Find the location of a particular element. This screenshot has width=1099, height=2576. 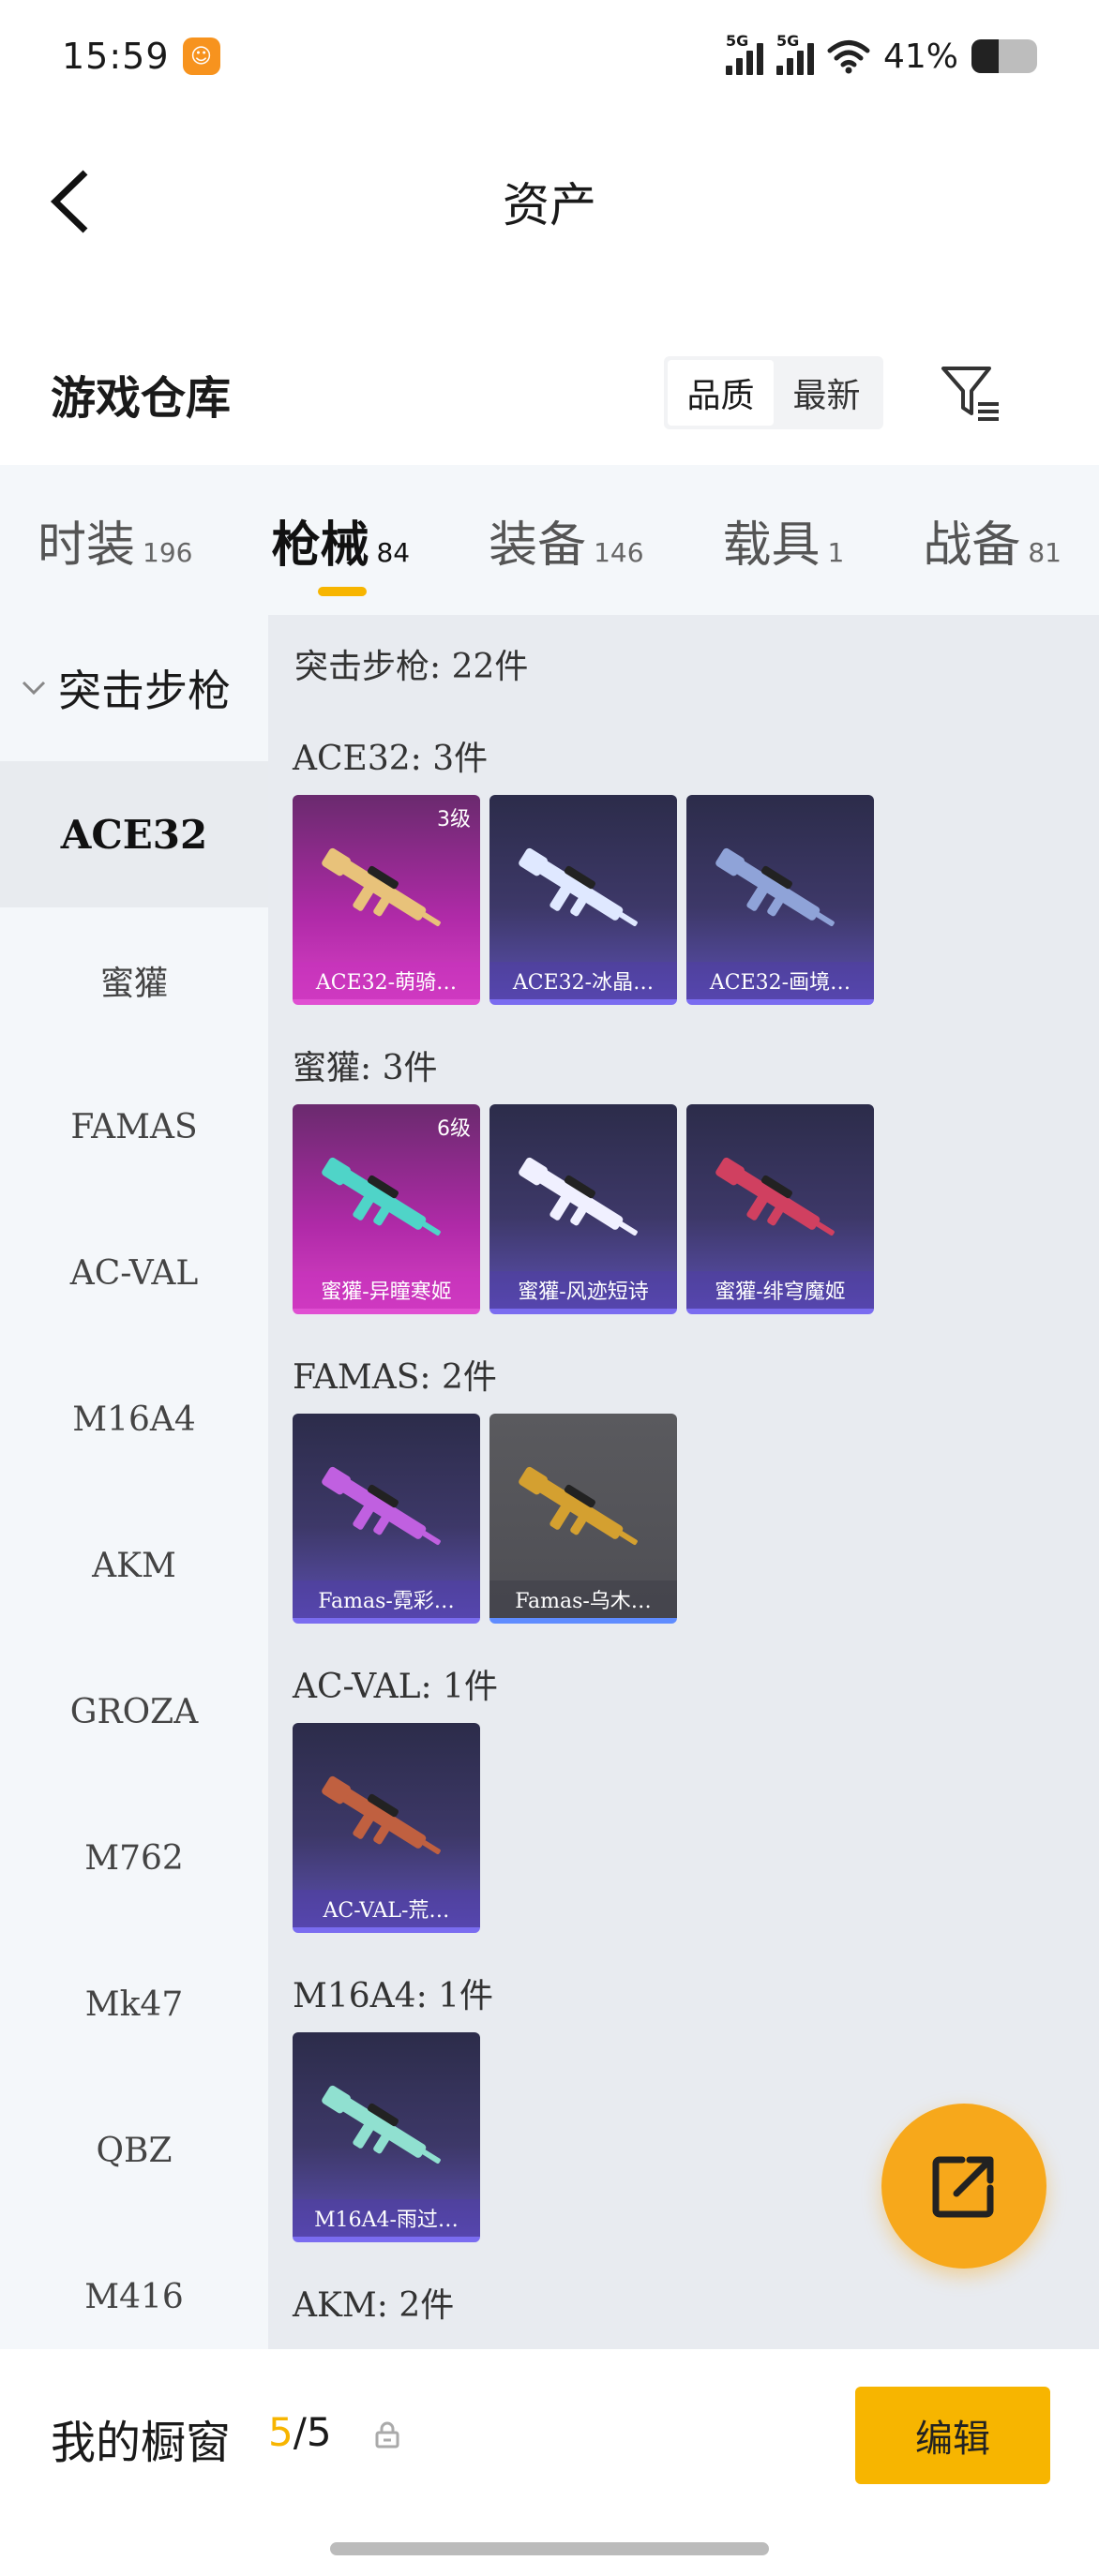

warehouse-title: 游戏仓库 is located at coordinates (141, 398).